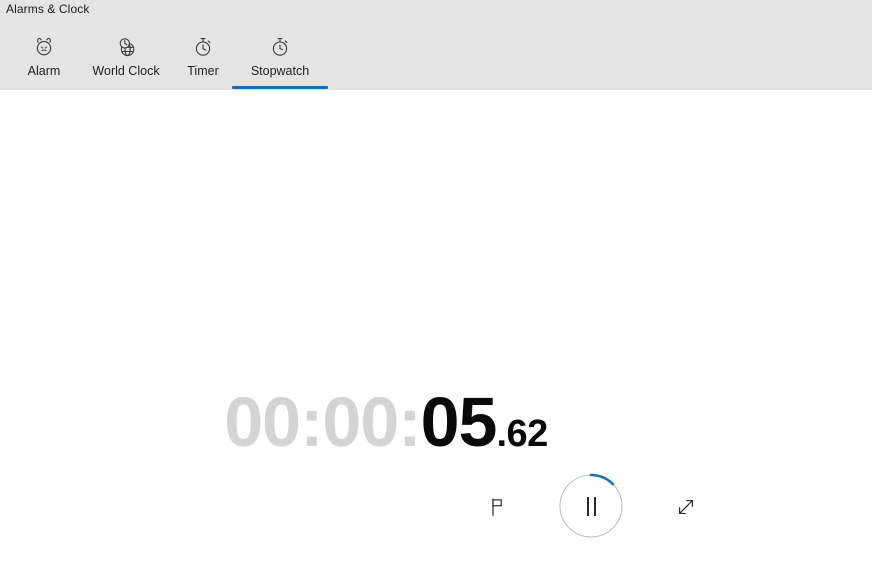 Image resolution: width=872 pixels, height=583 pixels. What do you see at coordinates (280, 87) in the screenshot?
I see `tab-stopwatch-underline` at bounding box center [280, 87].